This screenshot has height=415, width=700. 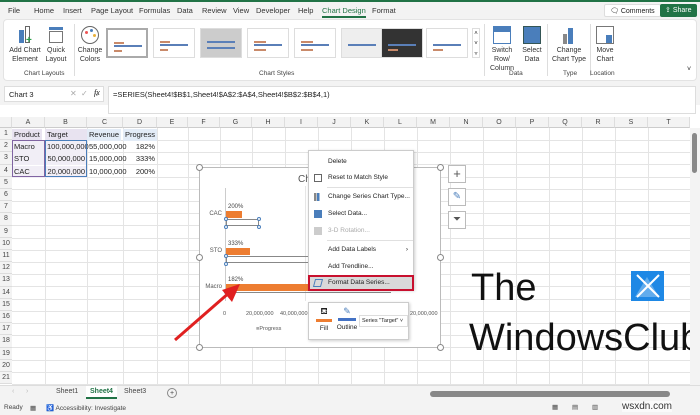 I want to click on row-header-12: 12, so click(x=6, y=268).